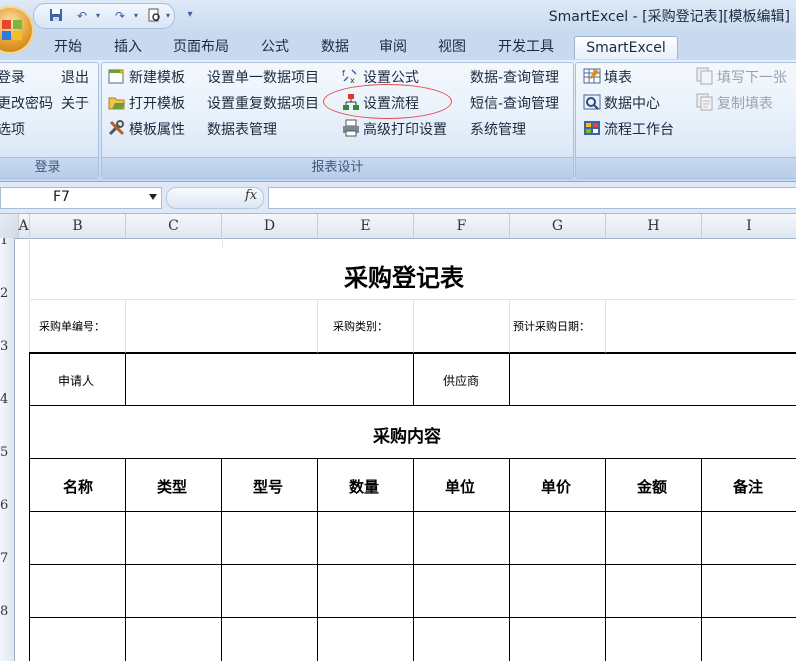  I want to click on header-cell-remark: 备注, so click(749, 485).